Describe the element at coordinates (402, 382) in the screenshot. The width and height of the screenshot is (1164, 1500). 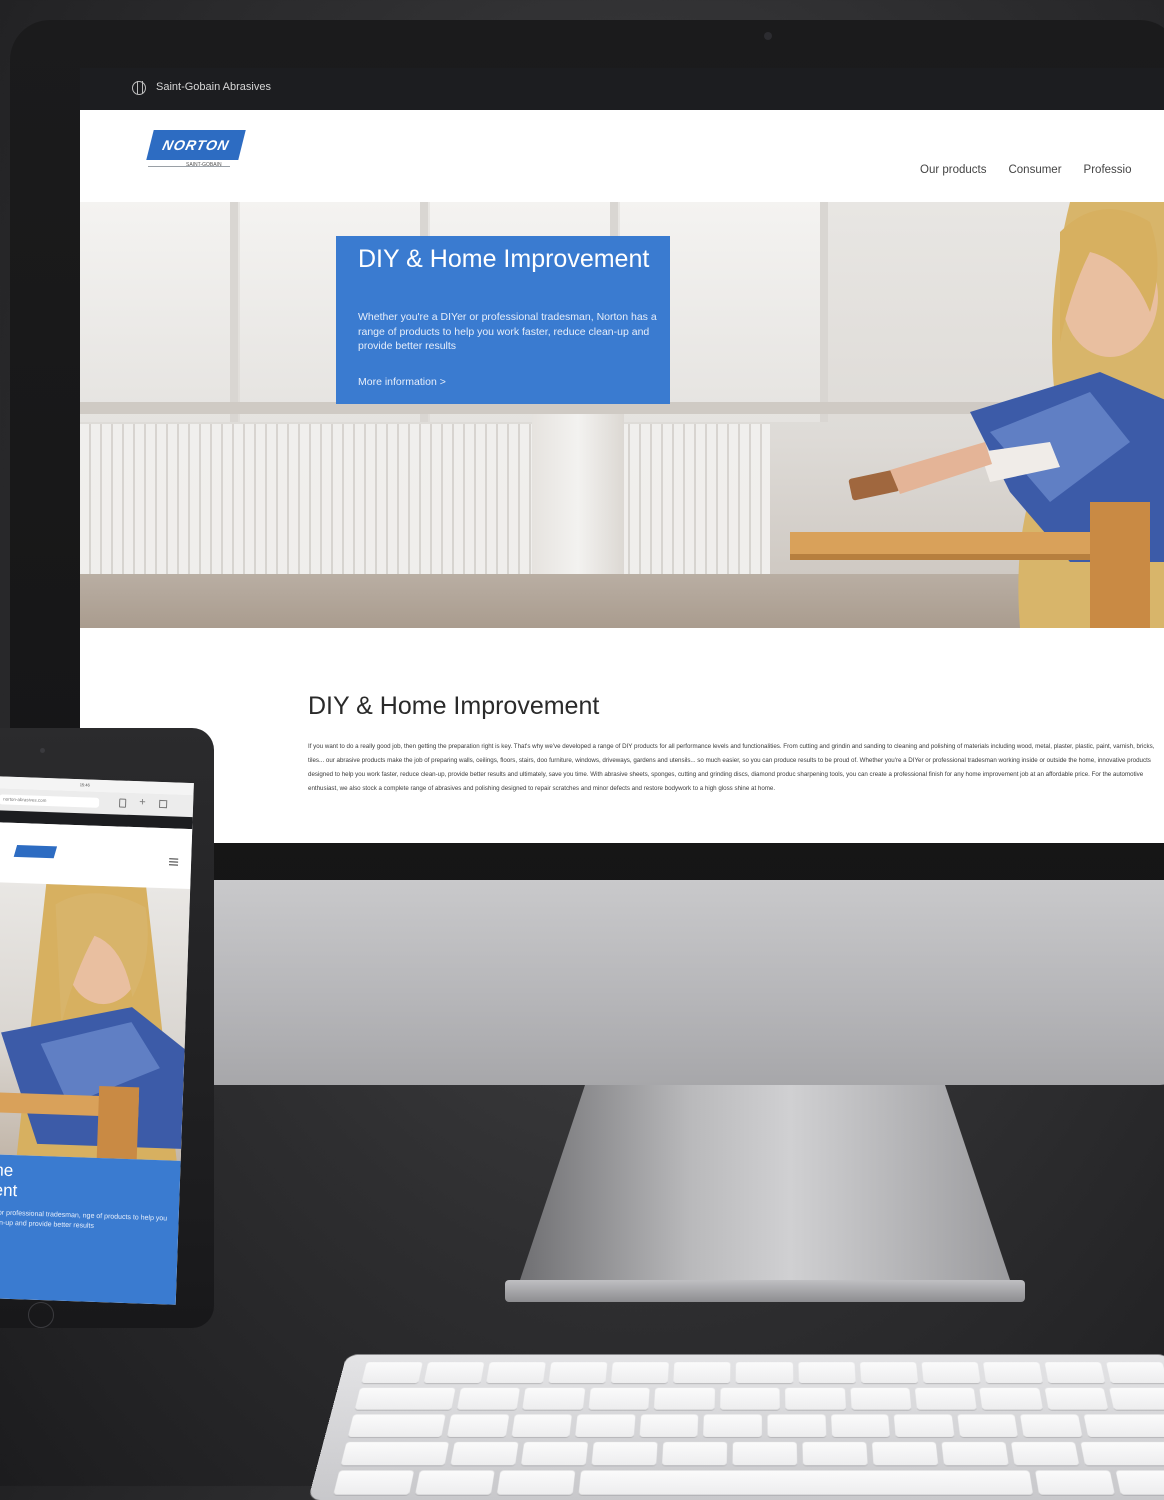
I see `more-information-link: More information >` at that location.